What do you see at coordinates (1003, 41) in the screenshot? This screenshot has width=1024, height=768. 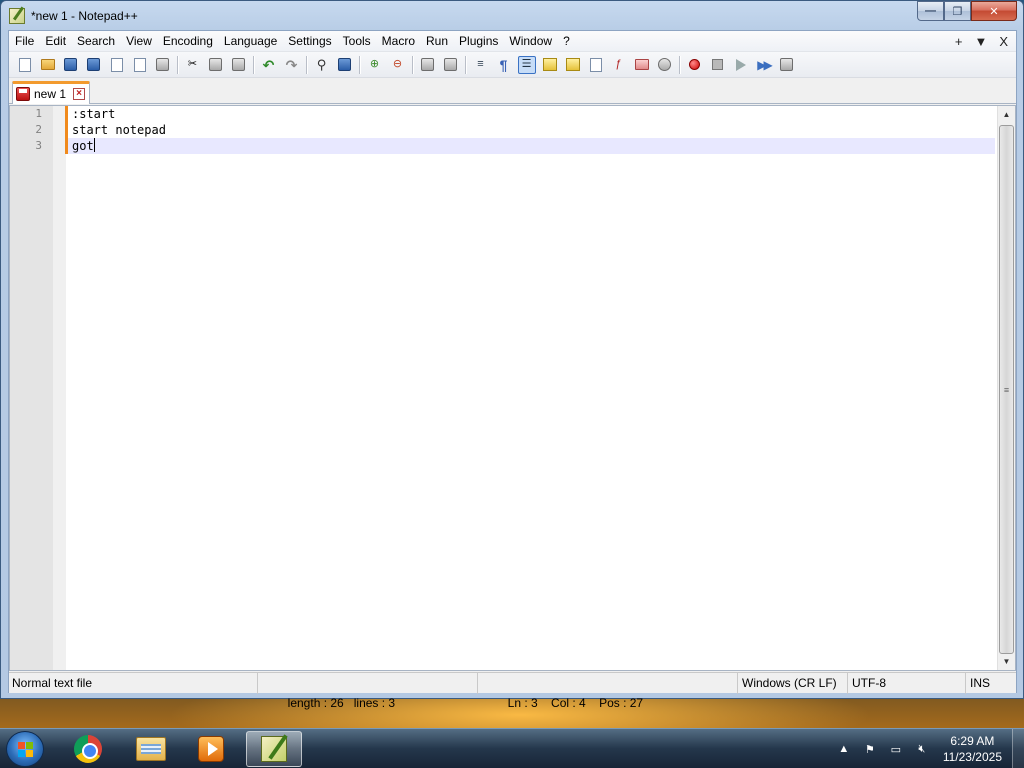 I see `close-document-icon: X` at bounding box center [1003, 41].